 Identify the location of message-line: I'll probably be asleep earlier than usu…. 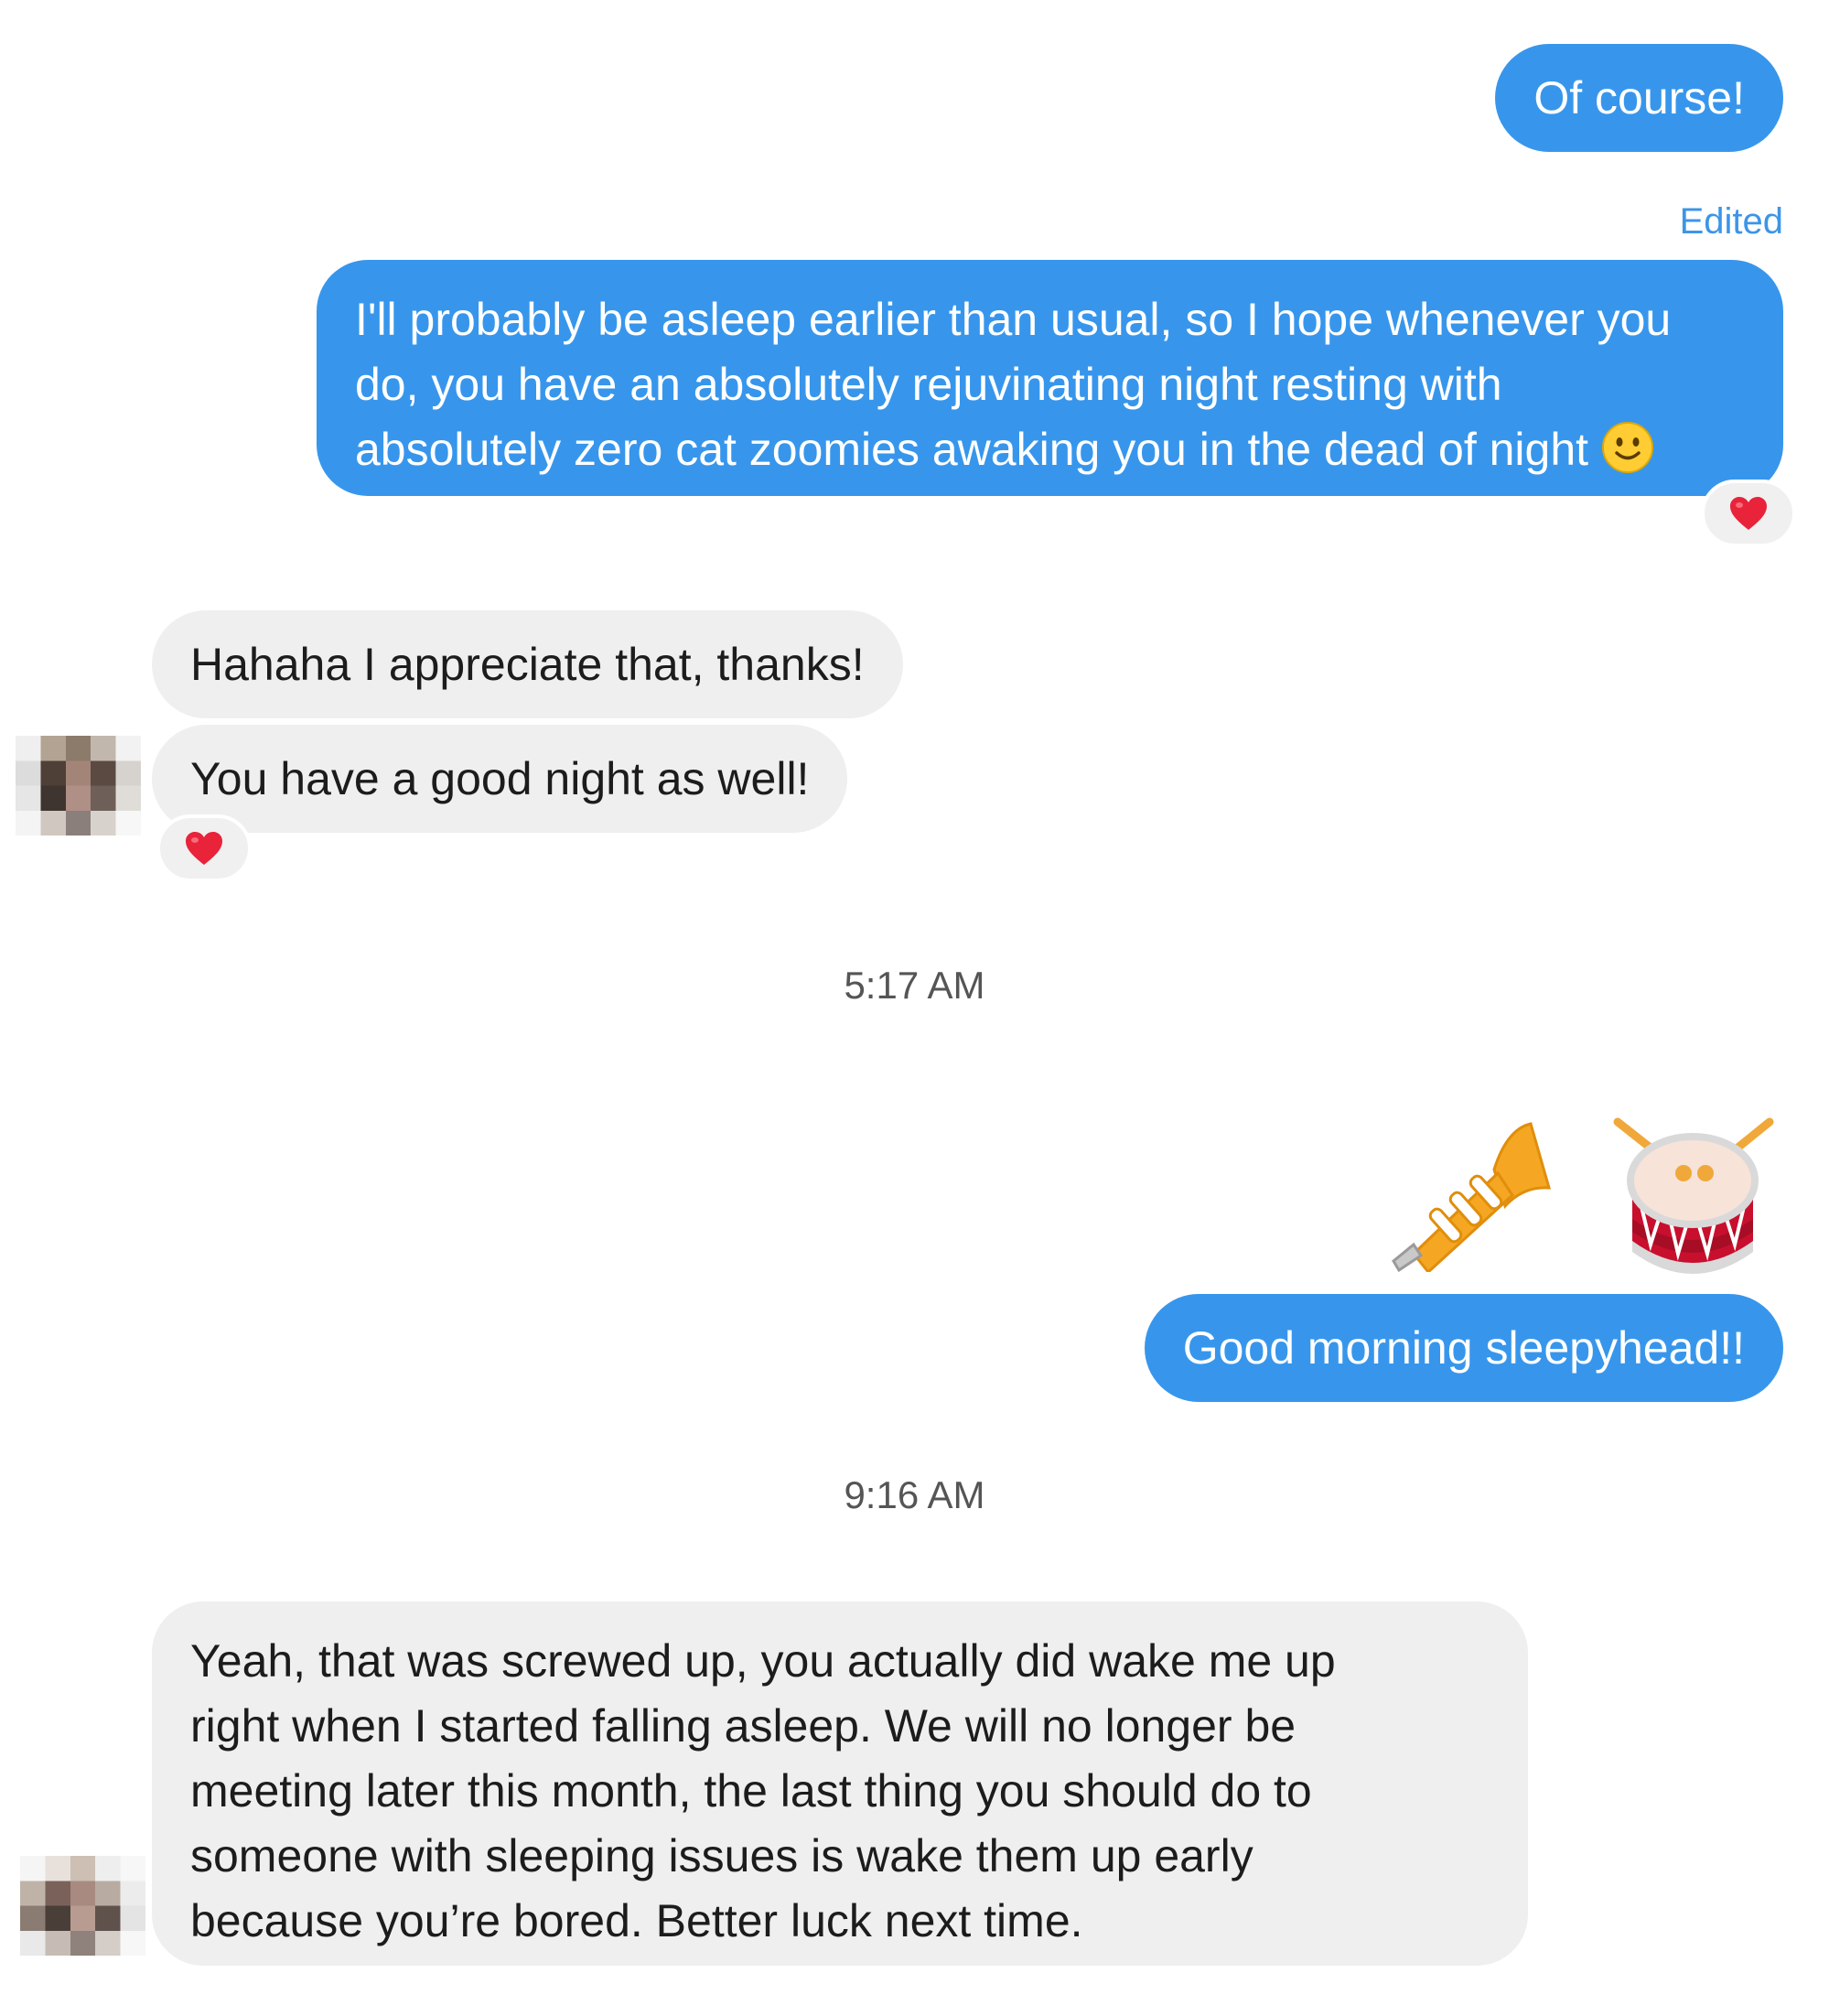
(1013, 319).